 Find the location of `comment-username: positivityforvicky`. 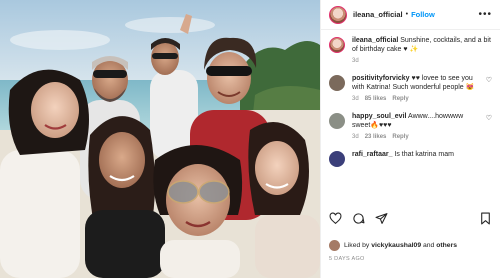

comment-username: positivityforvicky is located at coordinates (381, 78).